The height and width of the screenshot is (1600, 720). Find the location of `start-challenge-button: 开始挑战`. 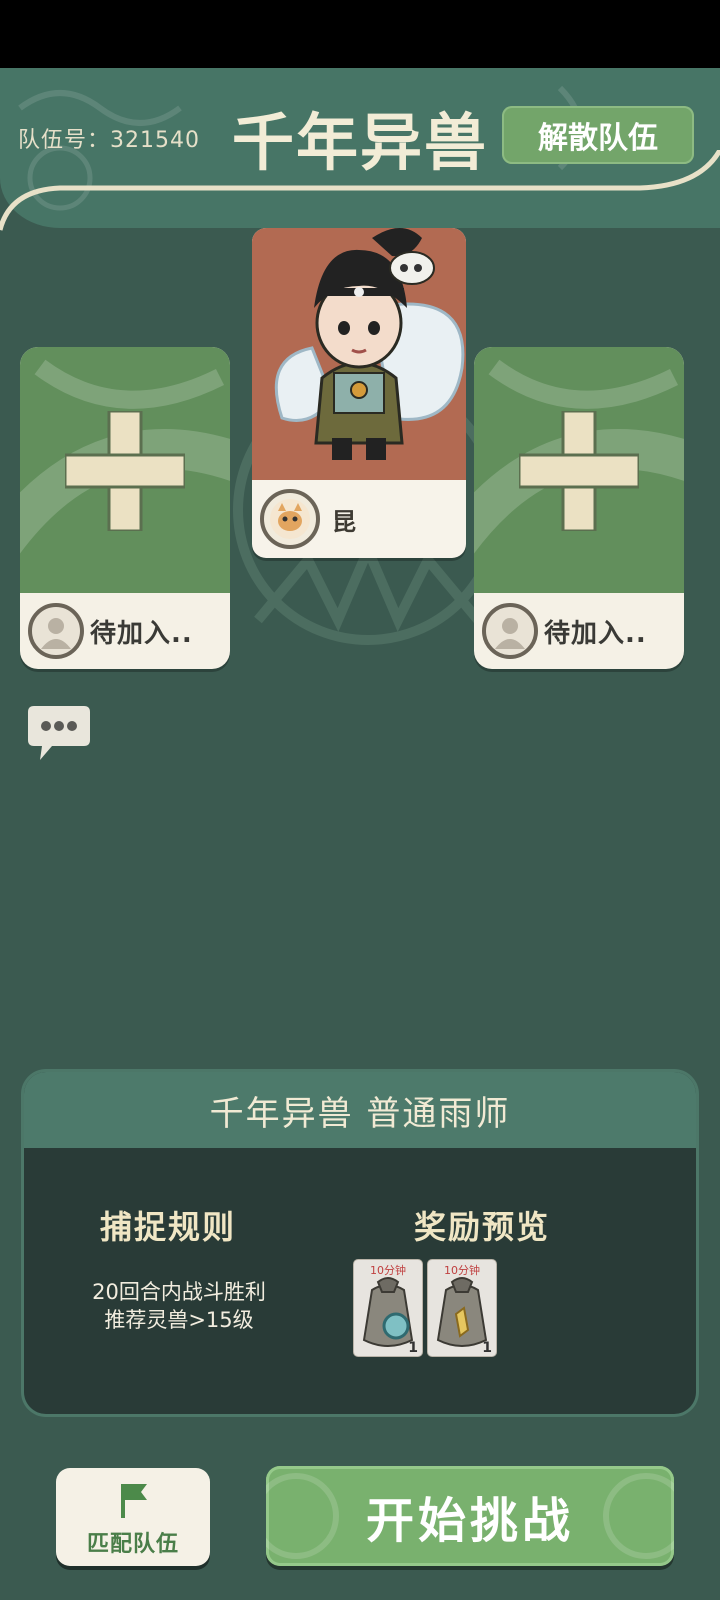

start-challenge-button: 开始挑战 is located at coordinates (470, 1516).